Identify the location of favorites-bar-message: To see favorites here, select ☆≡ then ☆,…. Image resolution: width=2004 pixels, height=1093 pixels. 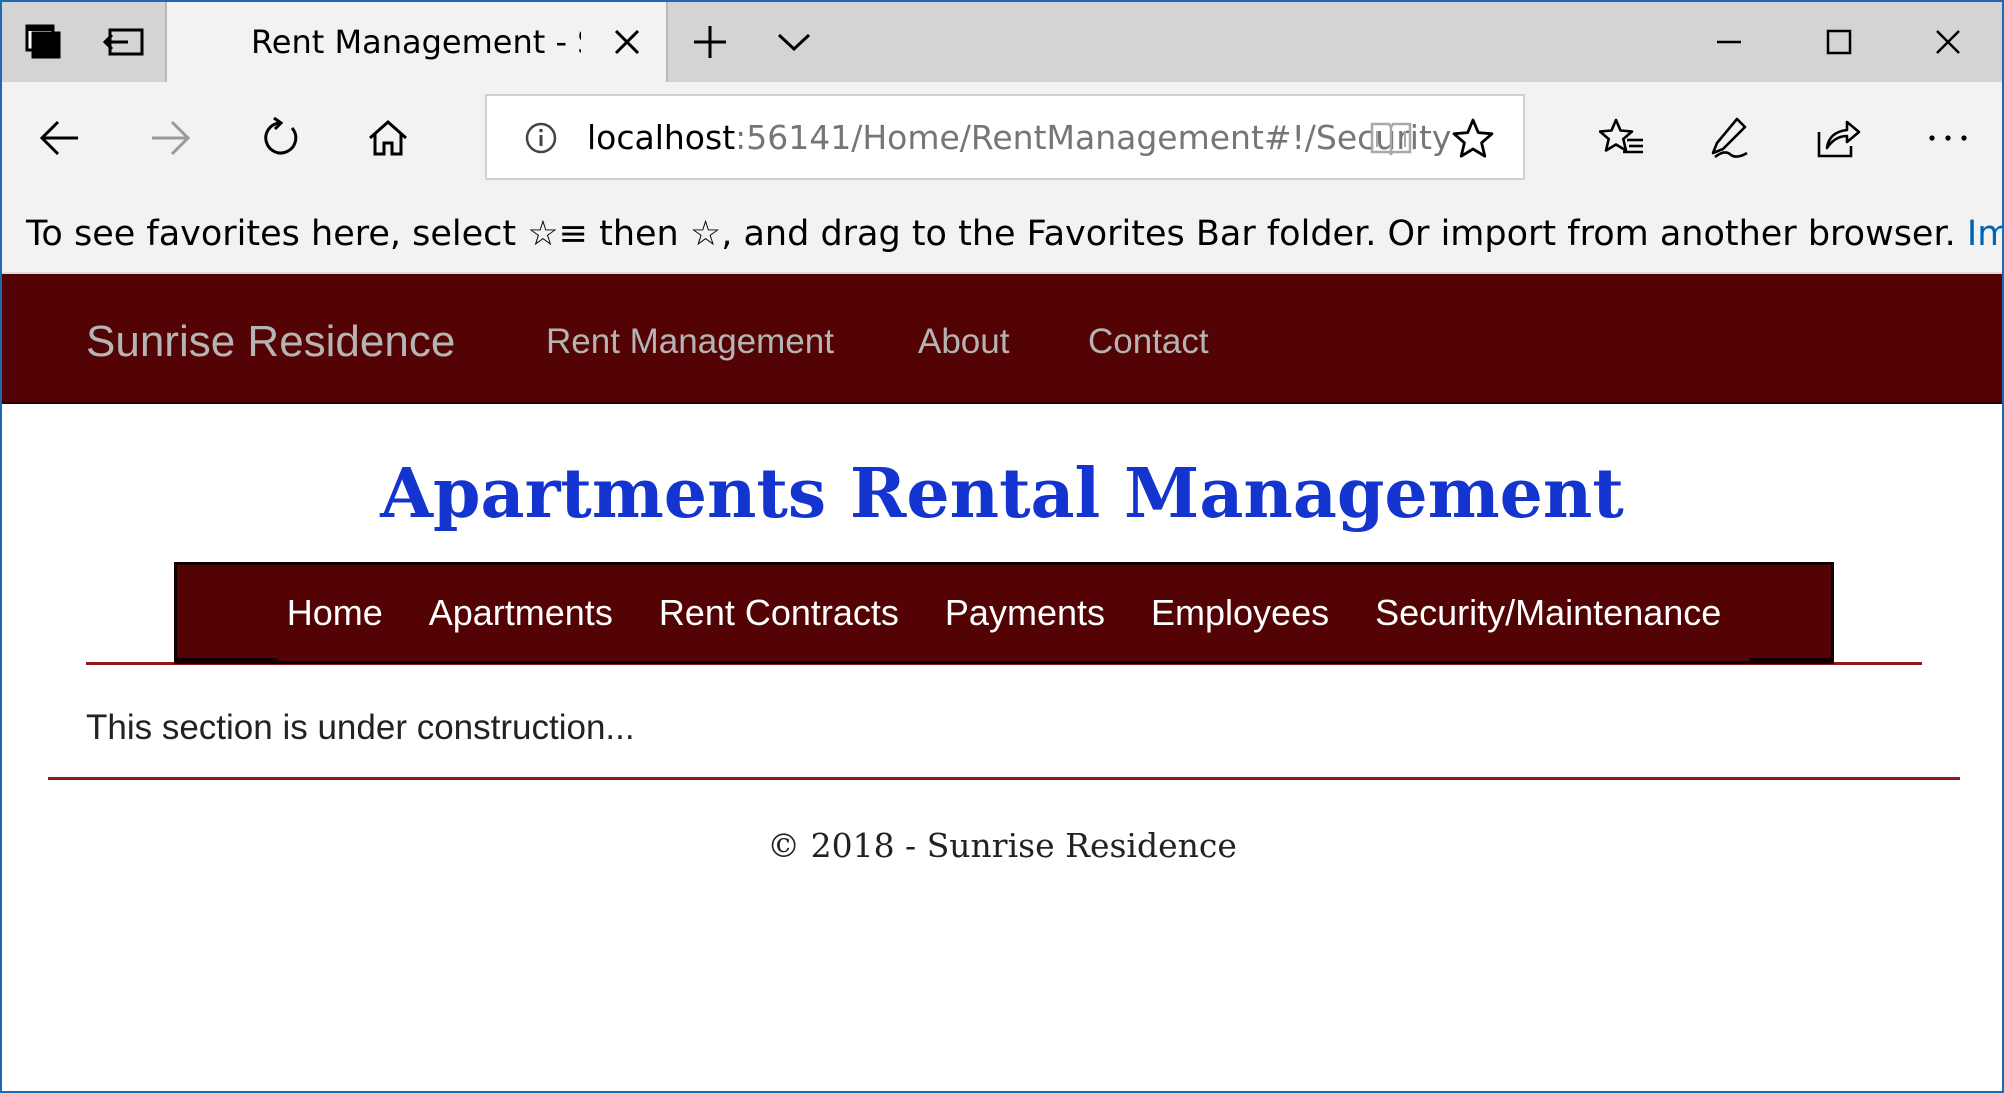
(1014, 234).